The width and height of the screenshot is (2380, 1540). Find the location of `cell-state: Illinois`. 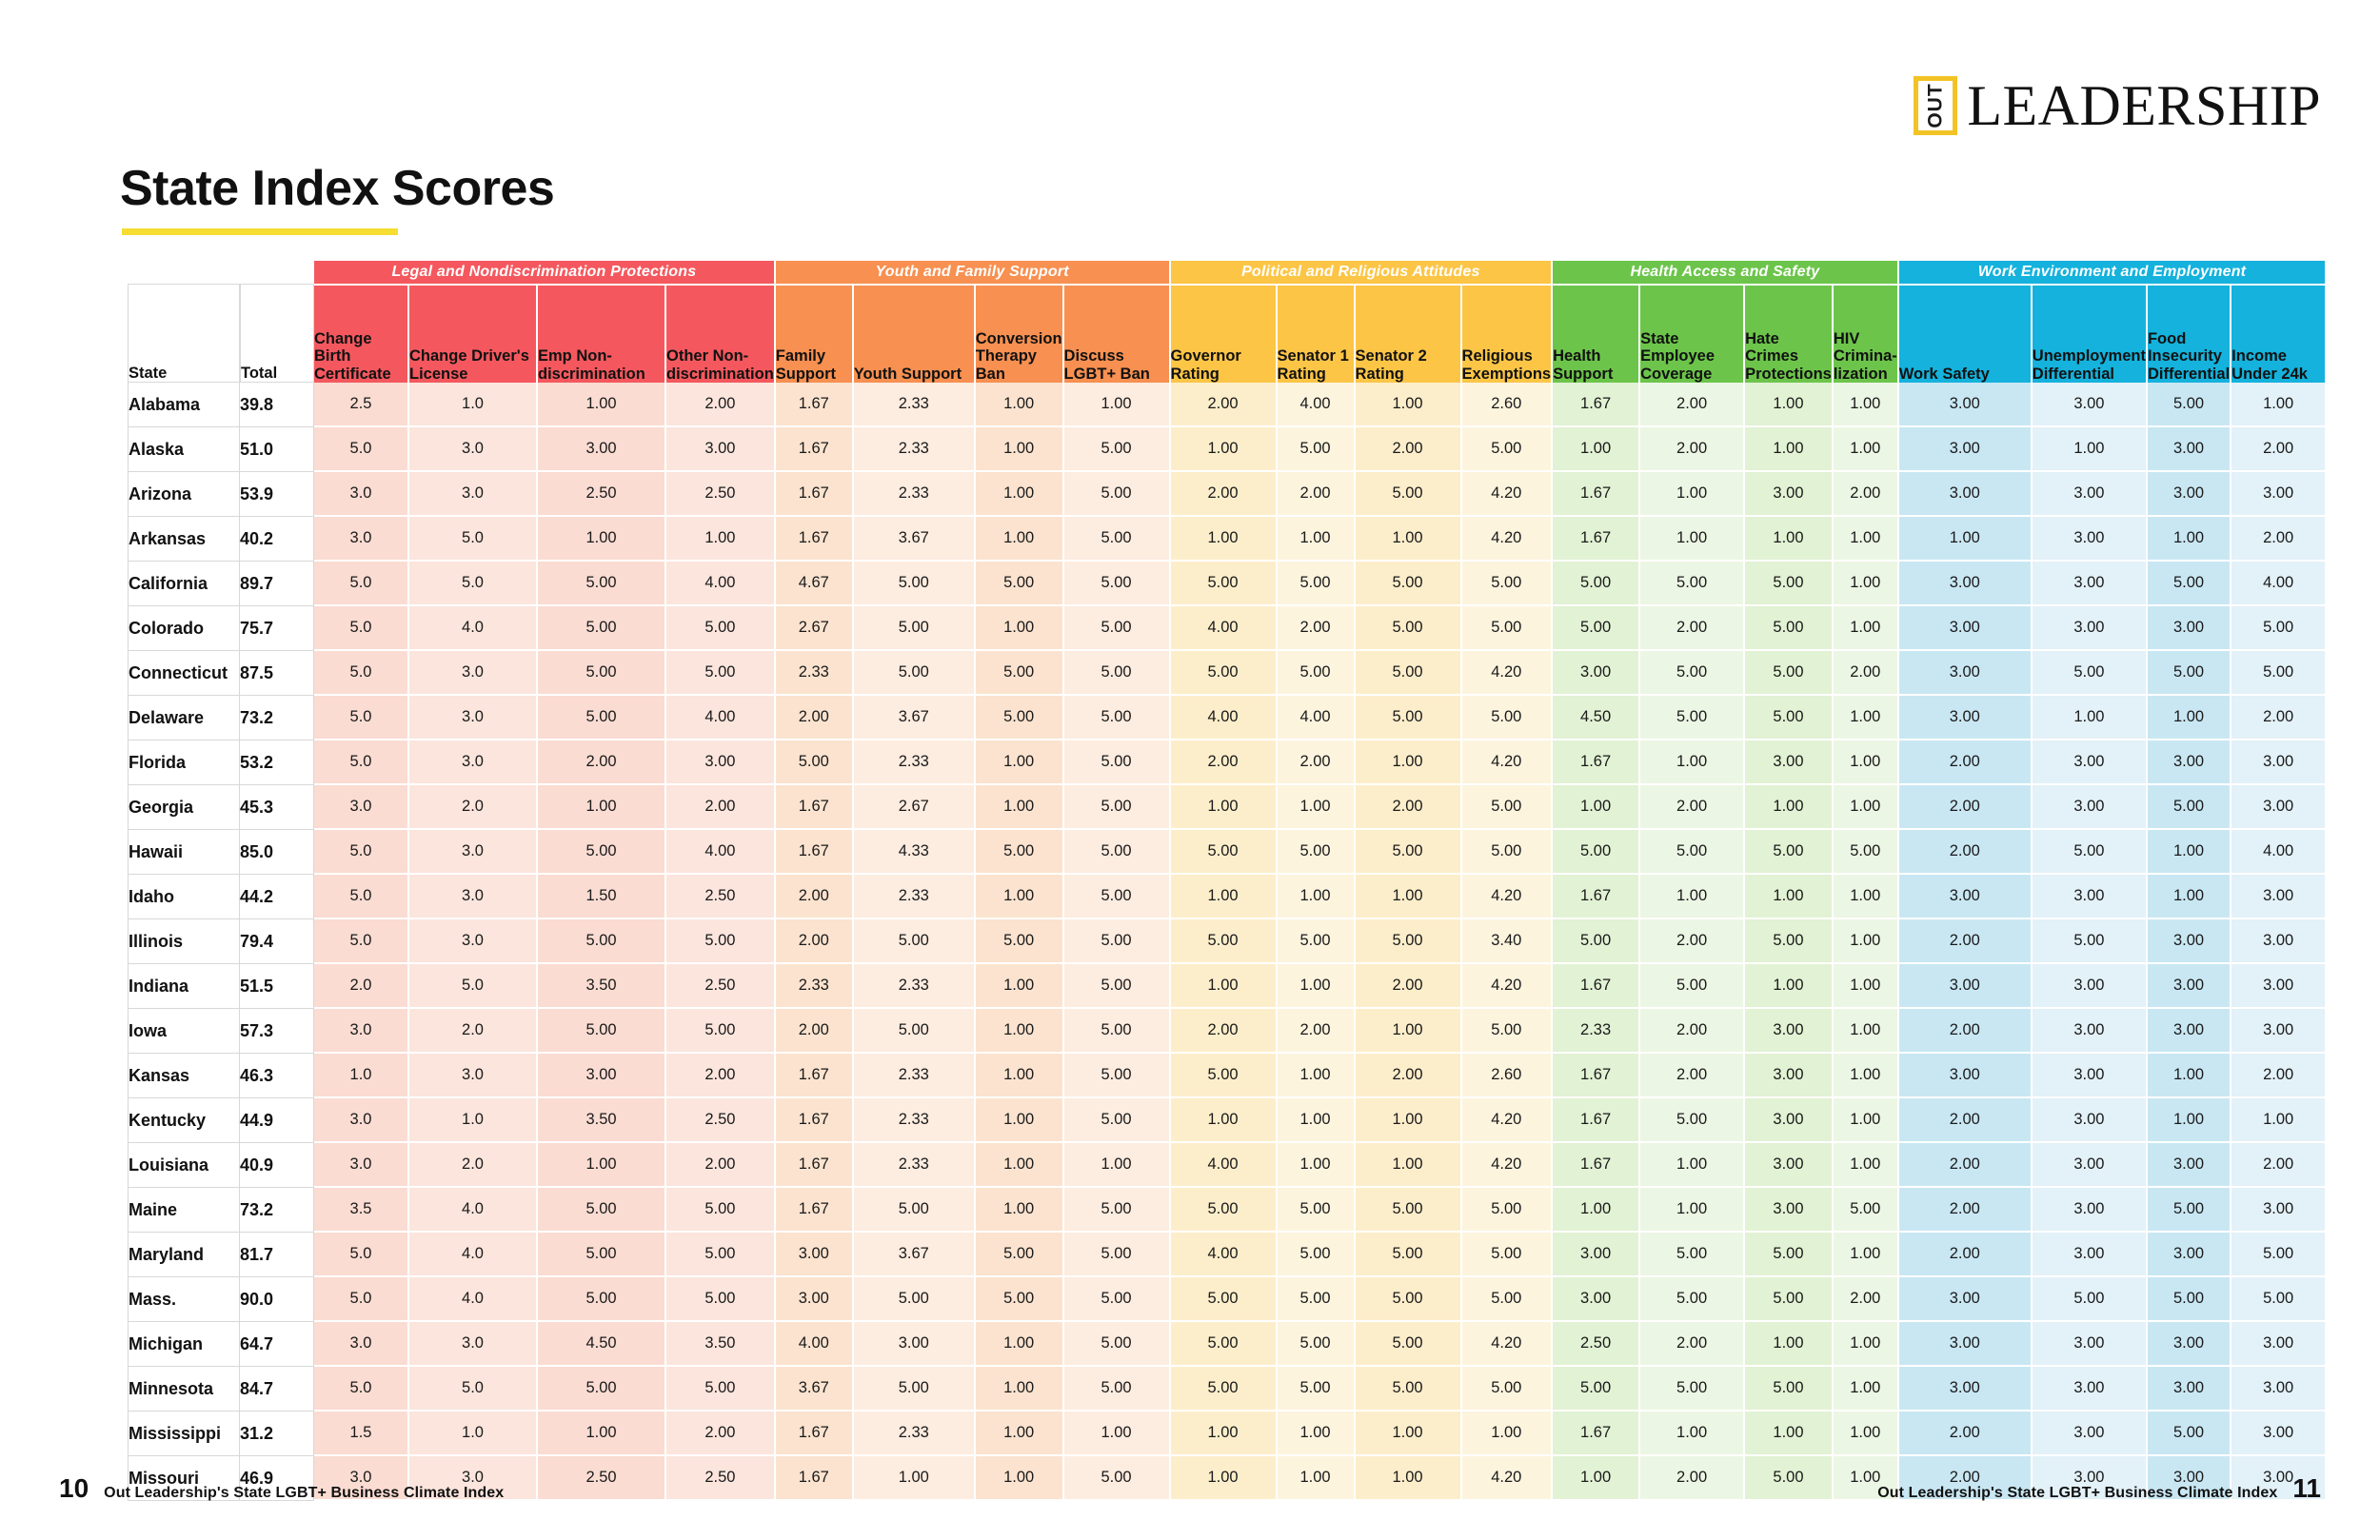

cell-state: Illinois is located at coordinates (184, 941).